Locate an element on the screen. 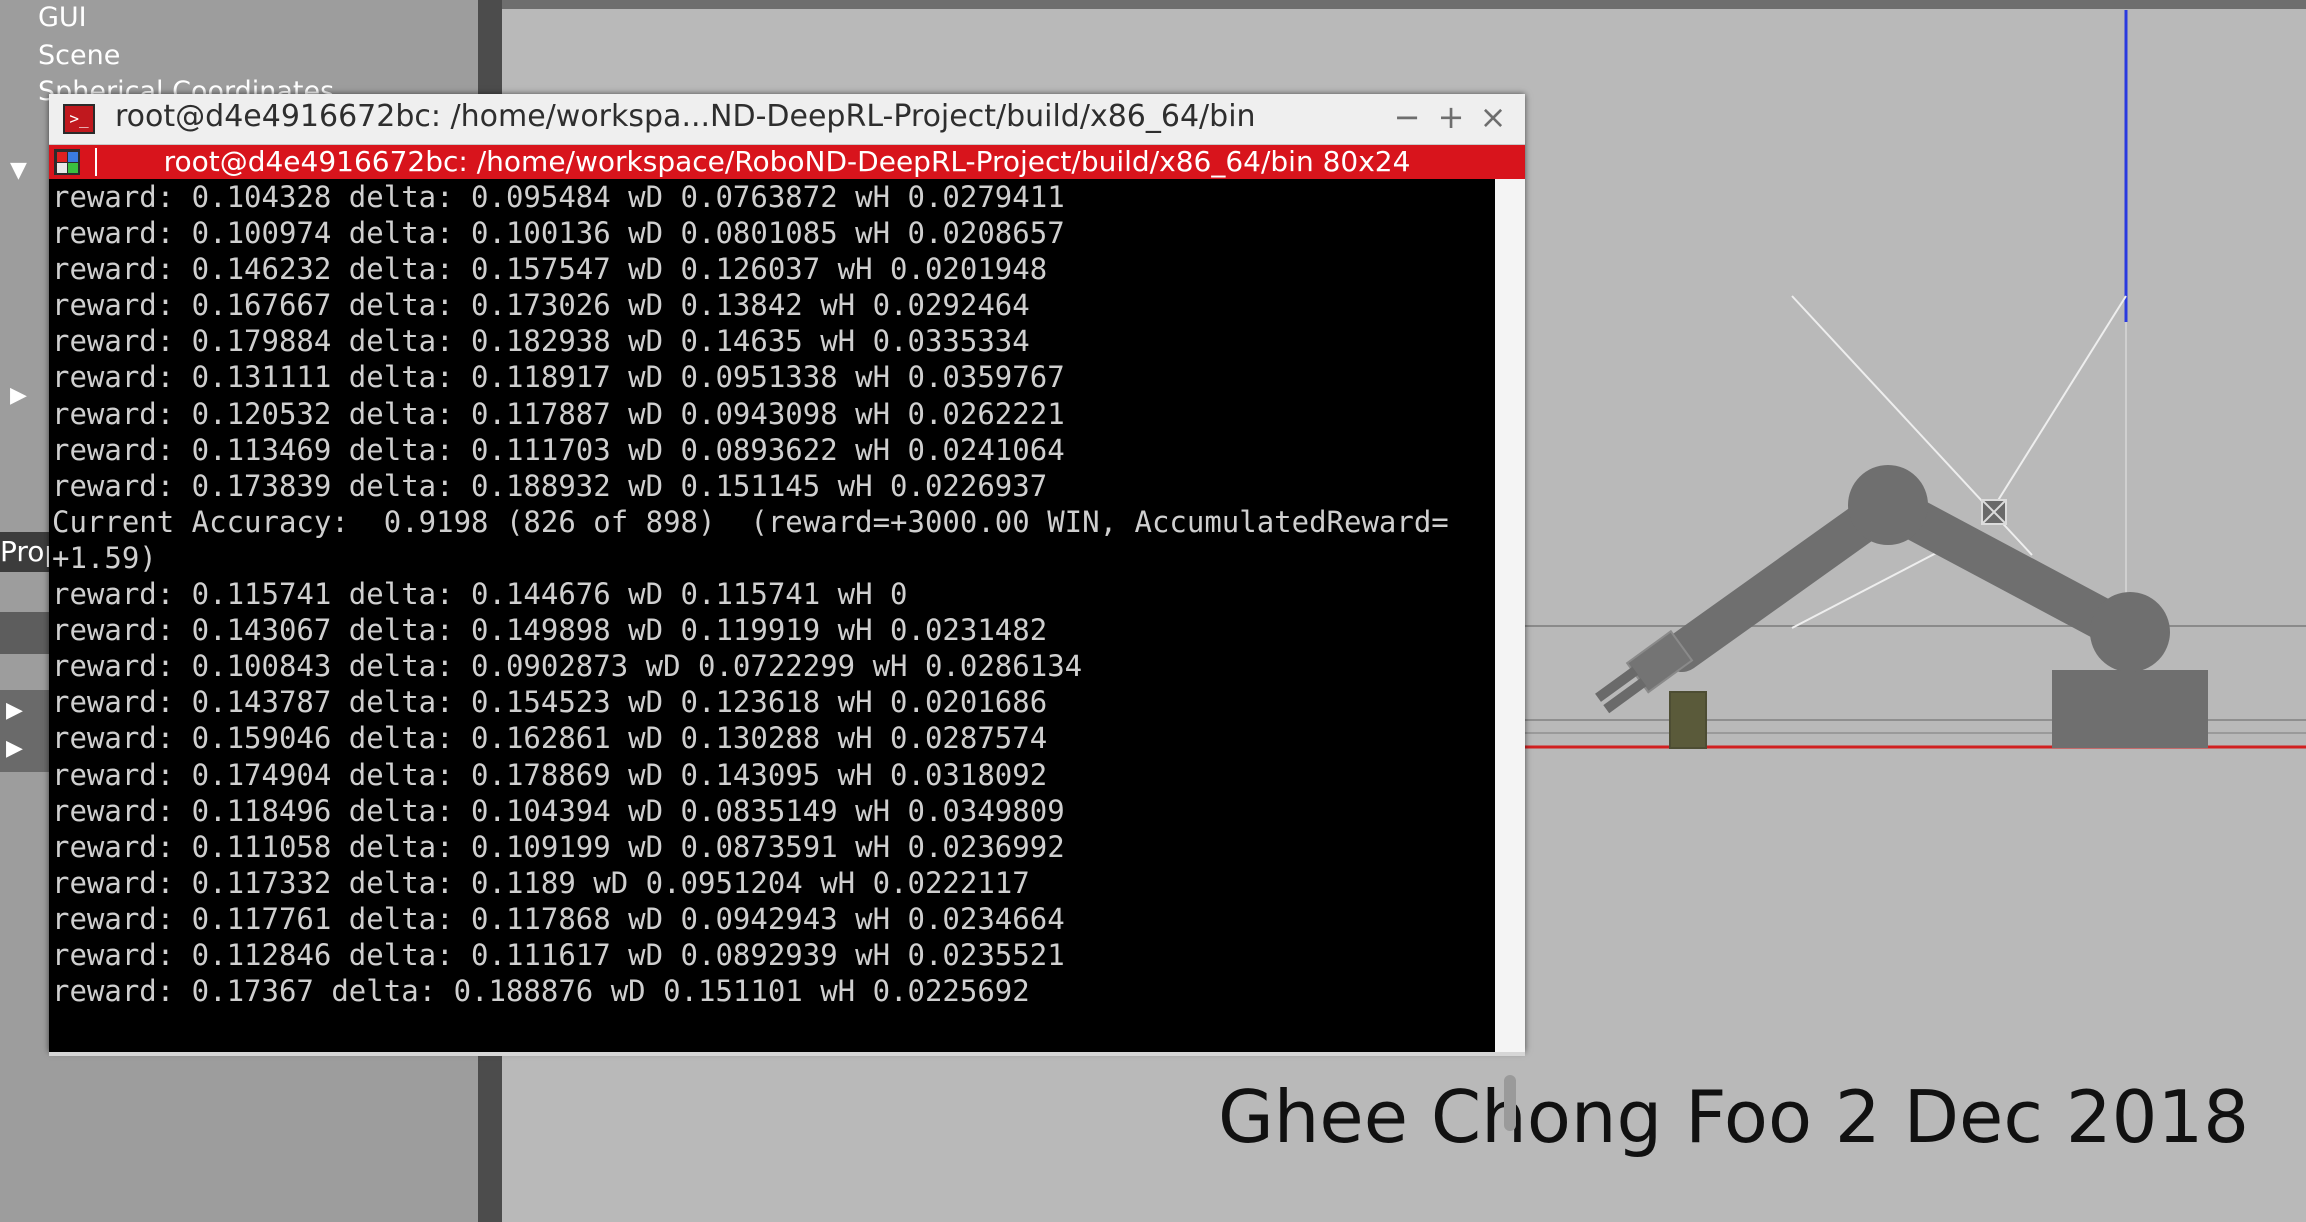  maximize-button: + is located at coordinates (1451, 117).